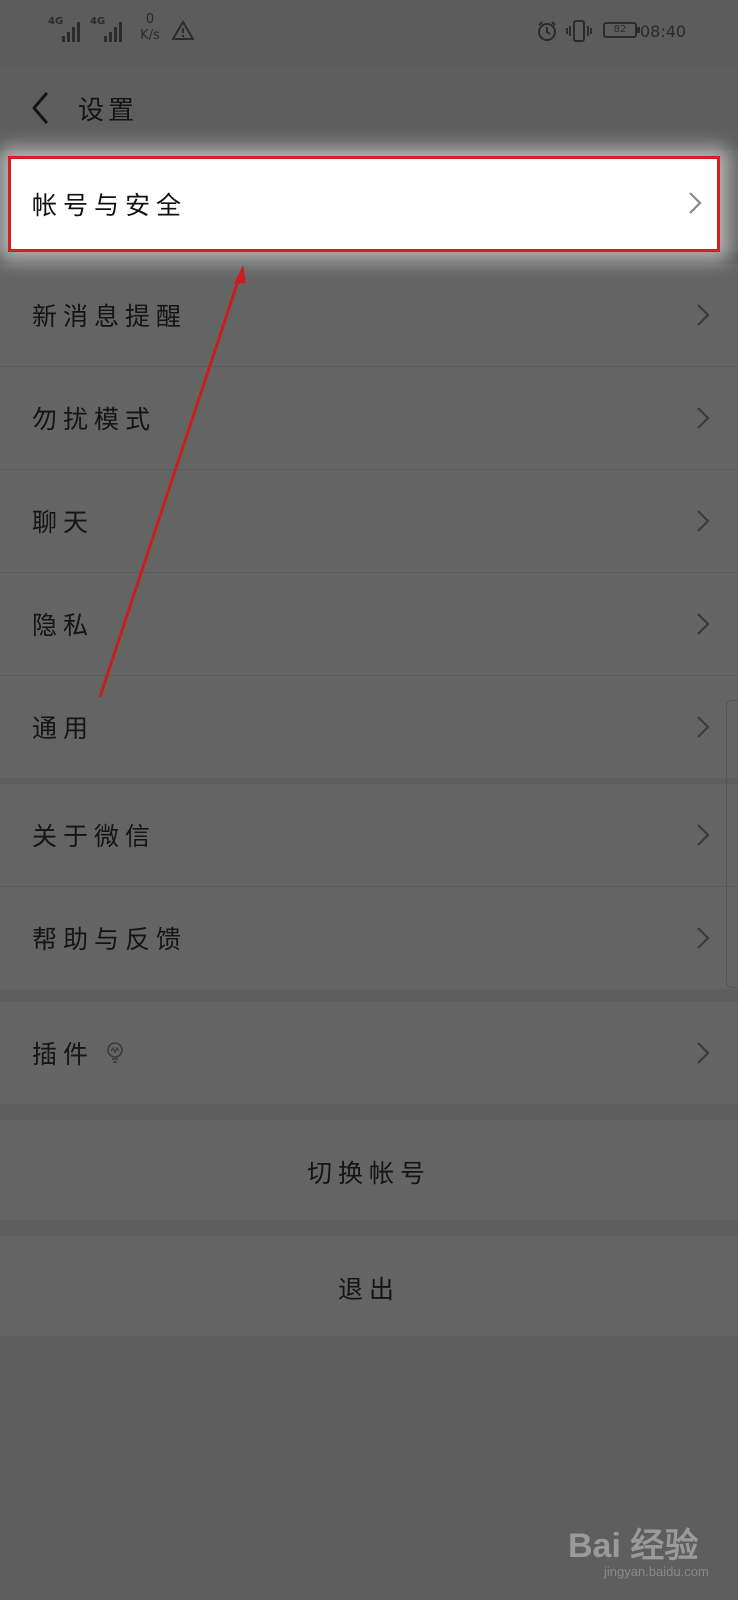 The height and width of the screenshot is (1600, 738). I want to click on lightbulb-icon, so click(115, 1052).